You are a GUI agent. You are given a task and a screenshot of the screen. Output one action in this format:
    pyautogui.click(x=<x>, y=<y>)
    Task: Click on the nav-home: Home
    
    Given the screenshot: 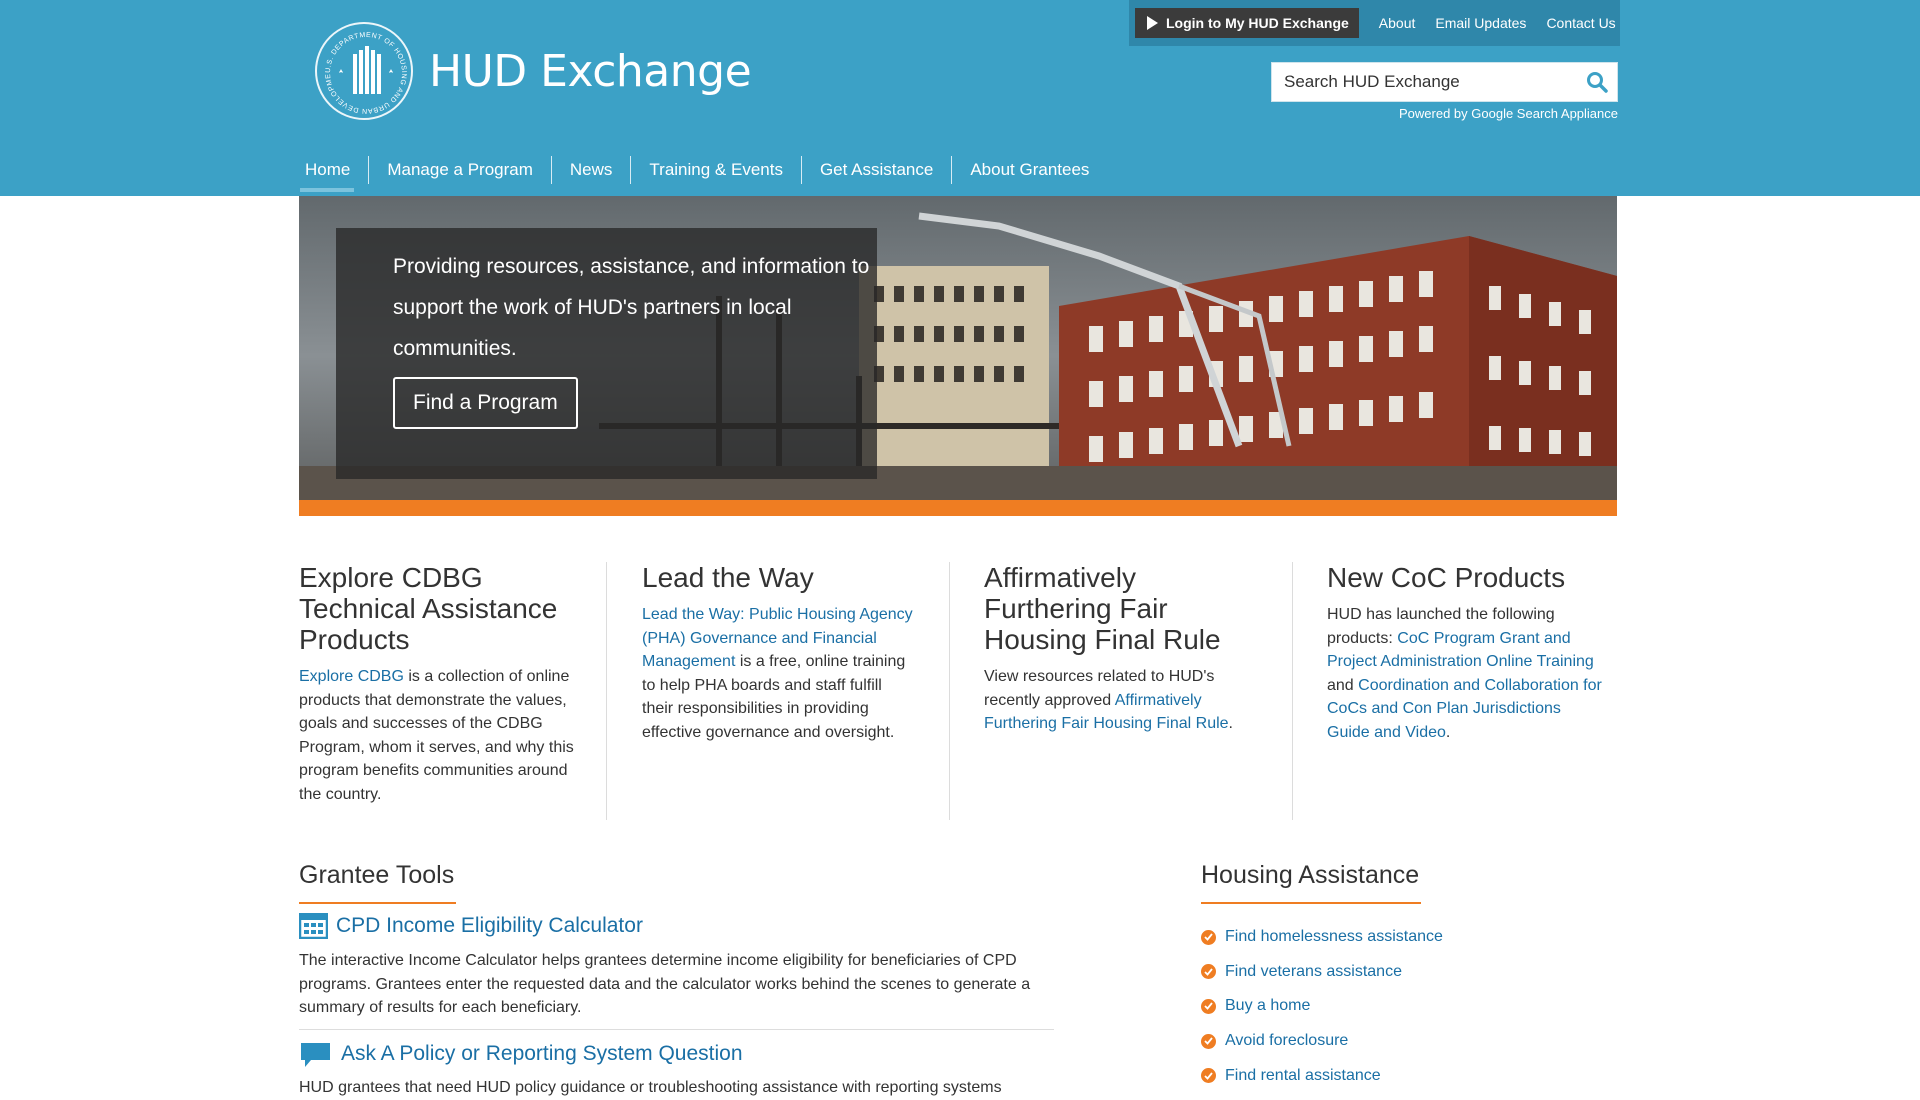 What is the action you would take?
    pyautogui.click(x=335, y=174)
    